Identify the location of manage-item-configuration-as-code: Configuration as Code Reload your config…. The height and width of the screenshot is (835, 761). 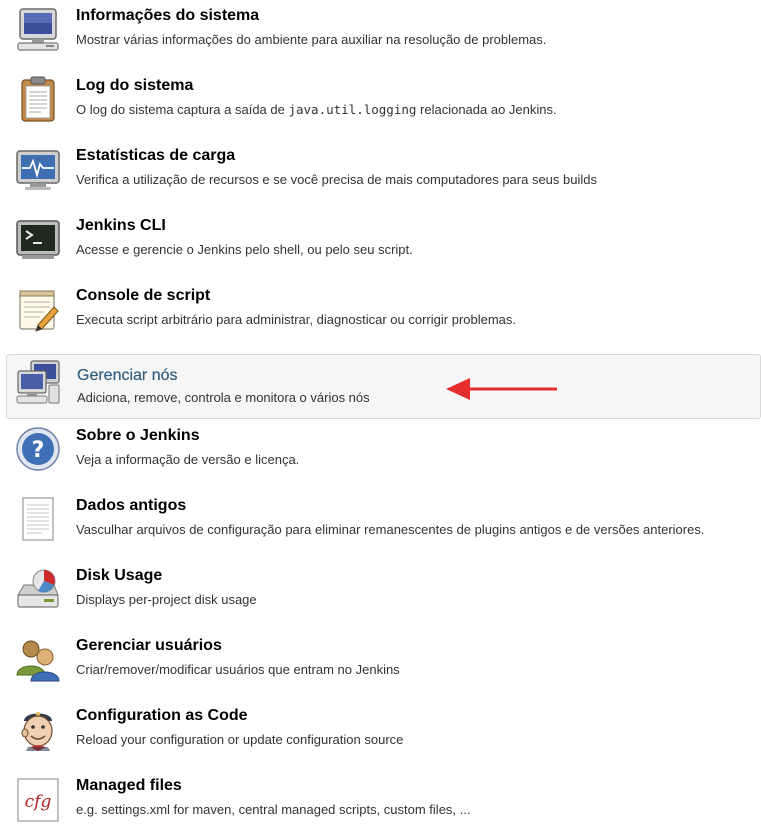
(383, 732).